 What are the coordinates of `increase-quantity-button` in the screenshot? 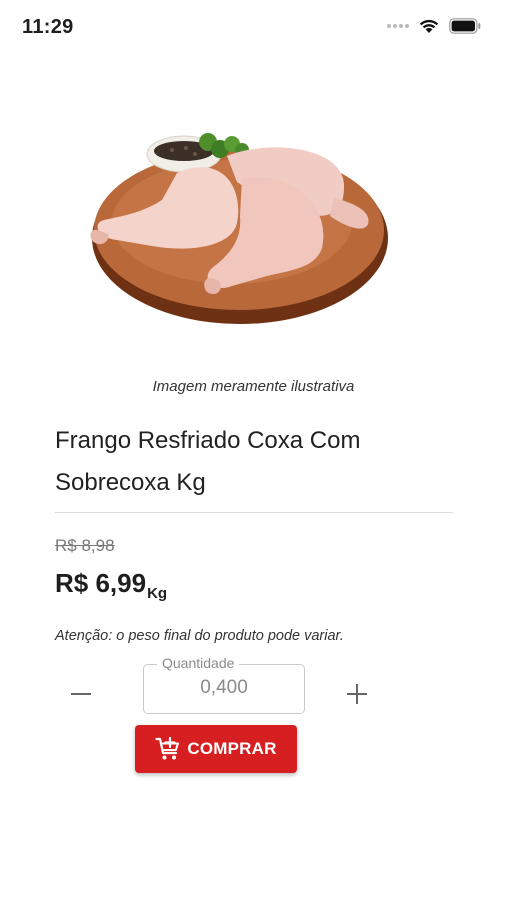 It's located at (357, 694).